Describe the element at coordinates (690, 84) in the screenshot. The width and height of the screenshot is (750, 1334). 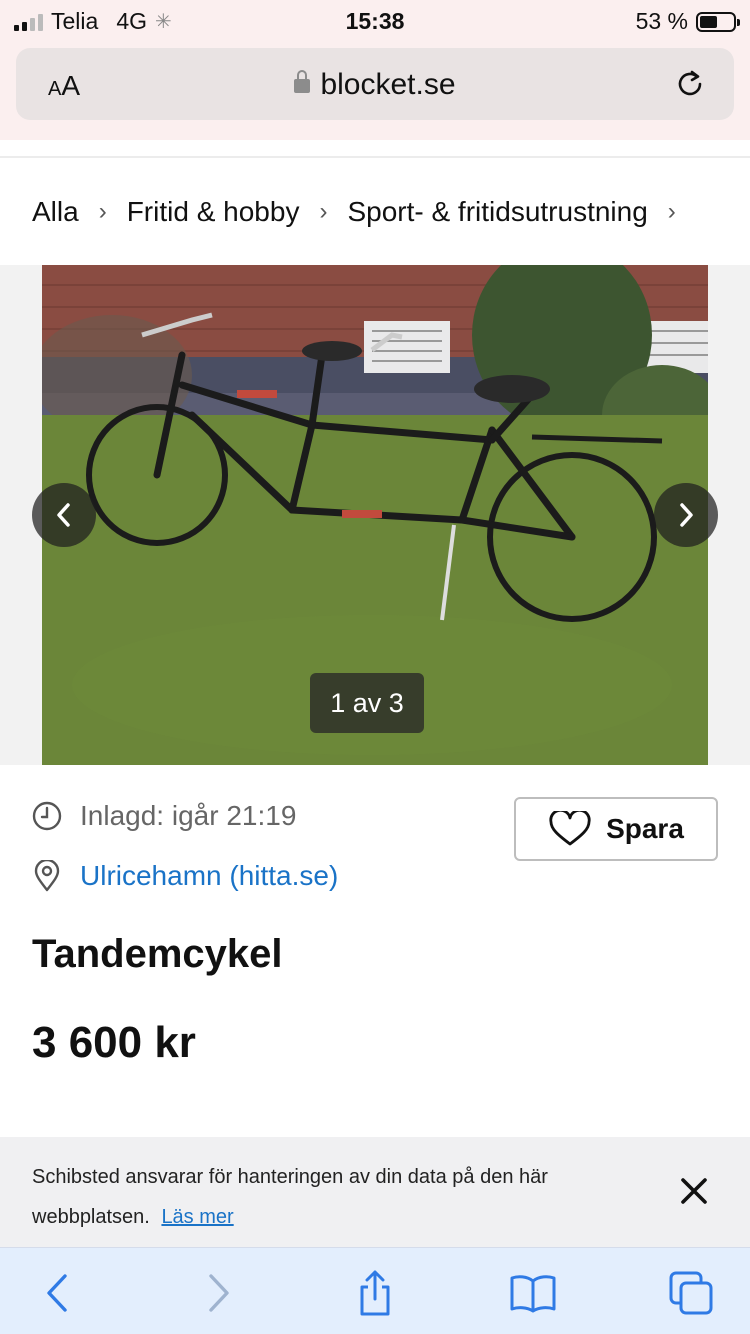
I see `reload-icon` at that location.